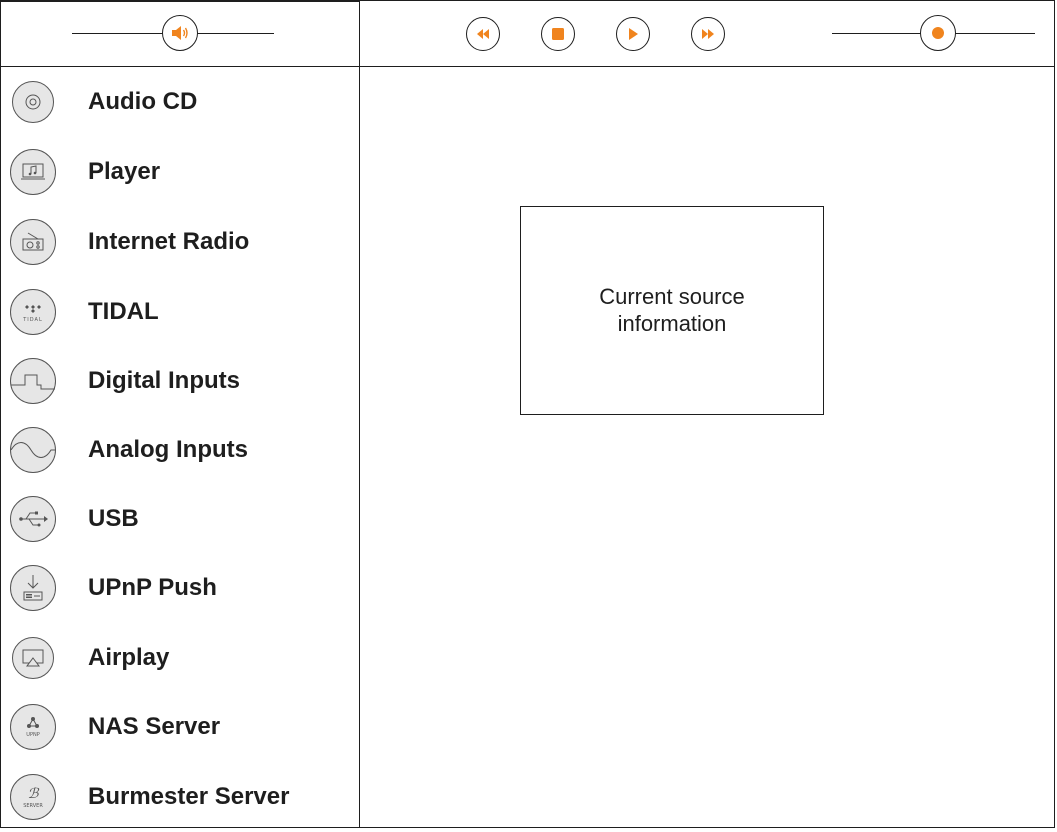  I want to click on source-item-burmester-server: ℬ SERVER Burmester Server, so click(179, 797).